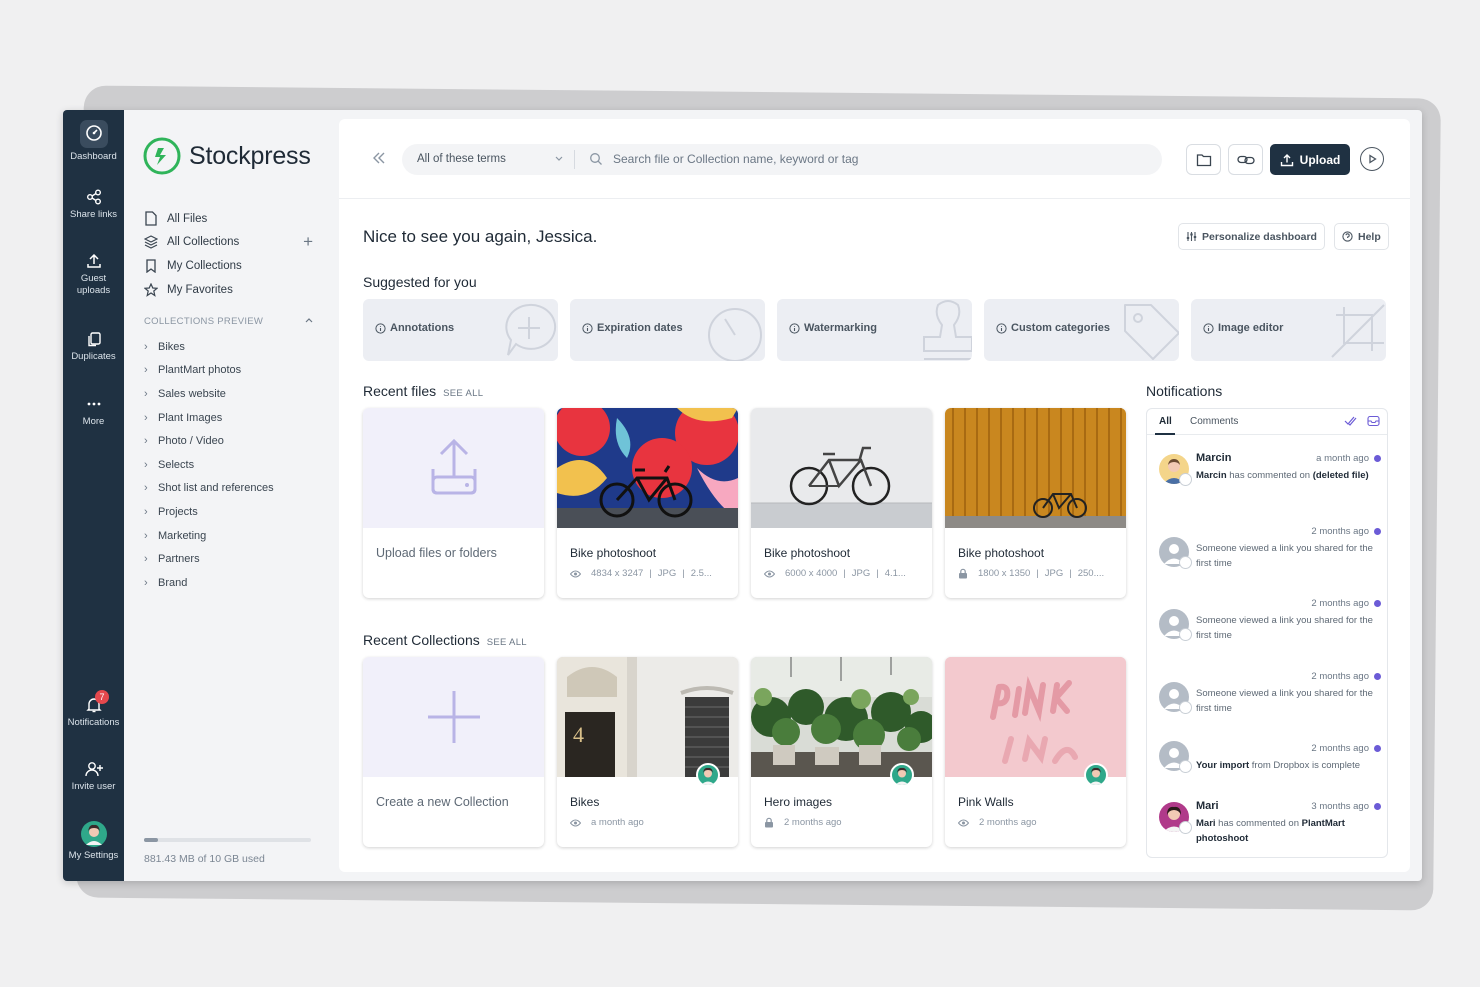  I want to click on collection-label: Shot list and references, so click(216, 488).